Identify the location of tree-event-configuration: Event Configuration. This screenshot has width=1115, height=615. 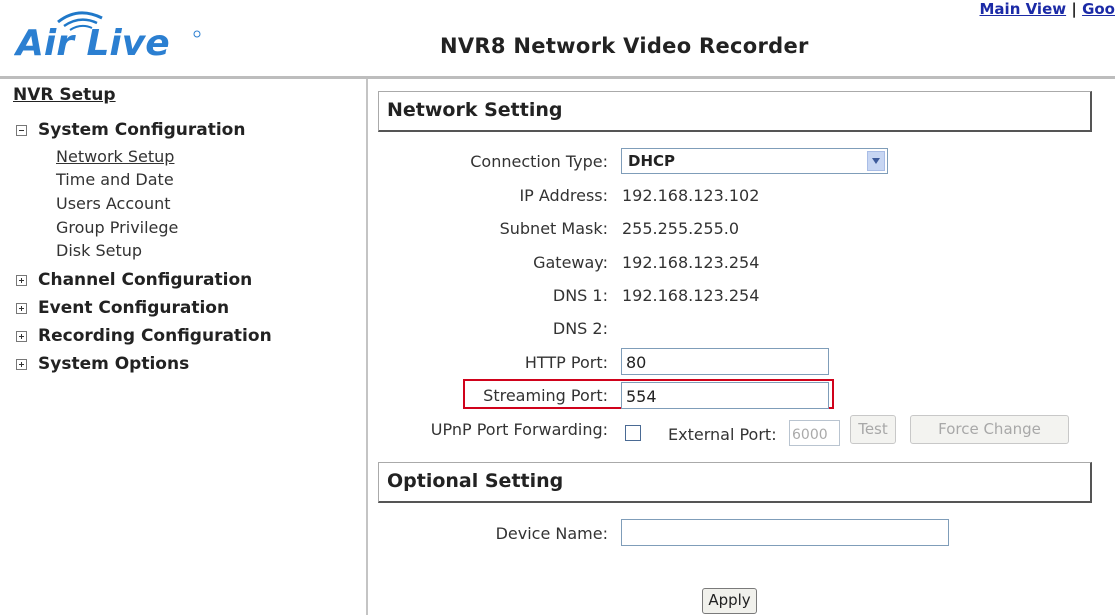
(122, 308).